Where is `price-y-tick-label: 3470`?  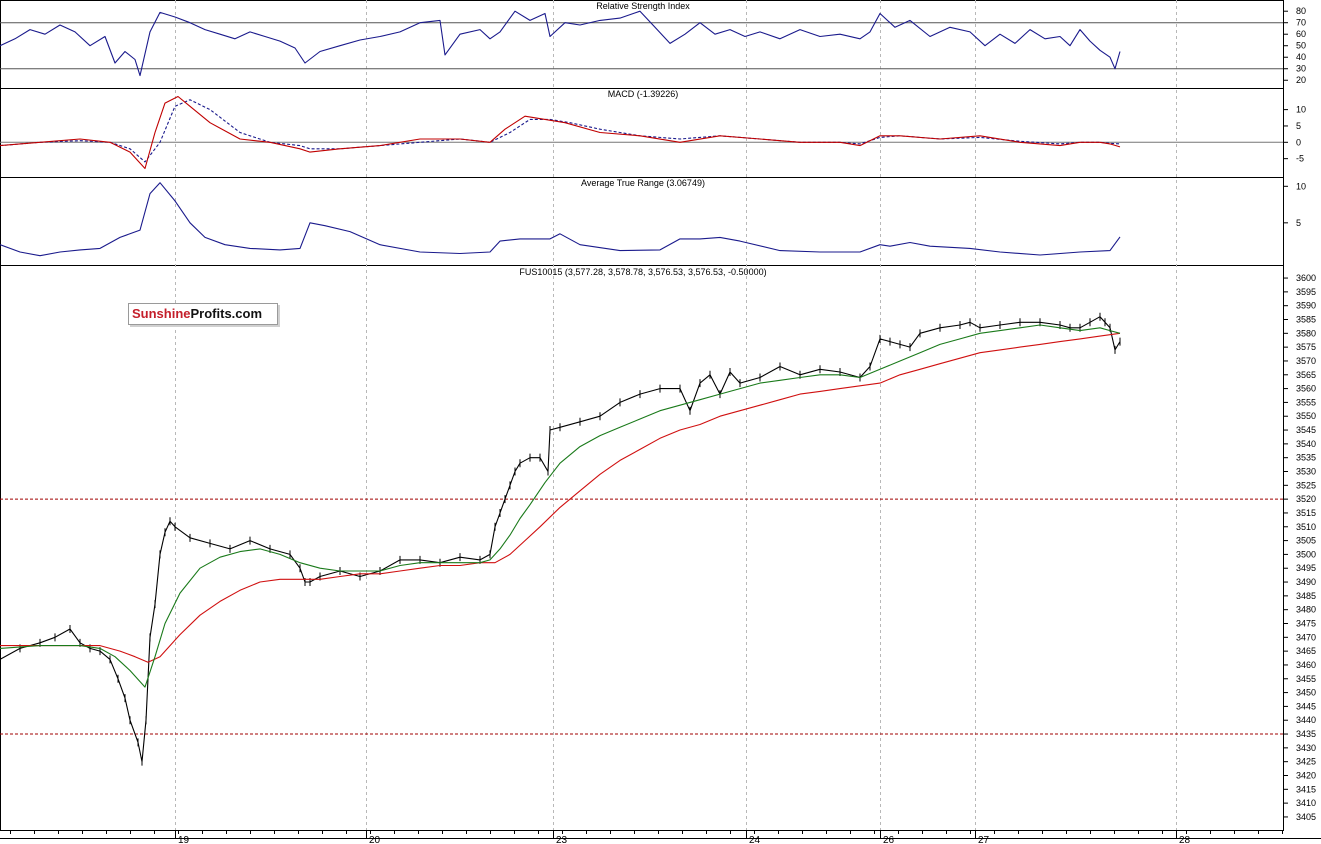 price-y-tick-label: 3470 is located at coordinates (1306, 637).